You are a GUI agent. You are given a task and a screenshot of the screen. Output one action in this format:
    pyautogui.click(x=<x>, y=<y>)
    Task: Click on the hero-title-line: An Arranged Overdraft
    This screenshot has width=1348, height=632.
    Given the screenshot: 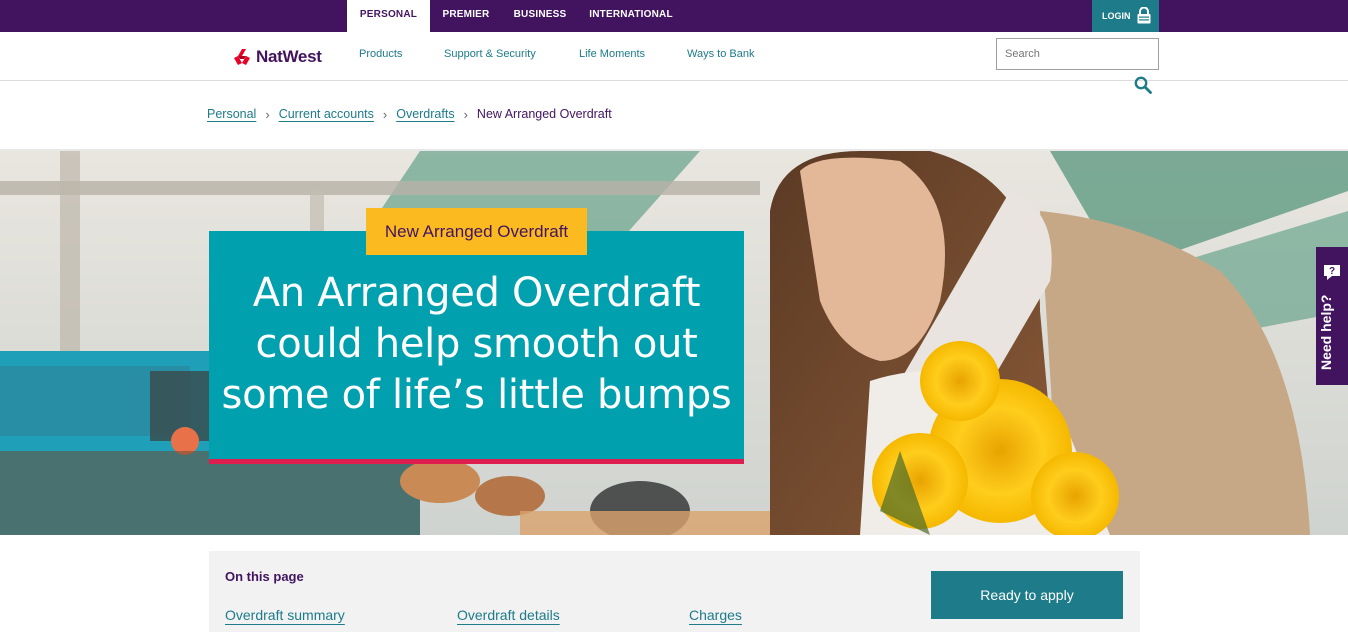 What is the action you would take?
    pyautogui.click(x=476, y=293)
    